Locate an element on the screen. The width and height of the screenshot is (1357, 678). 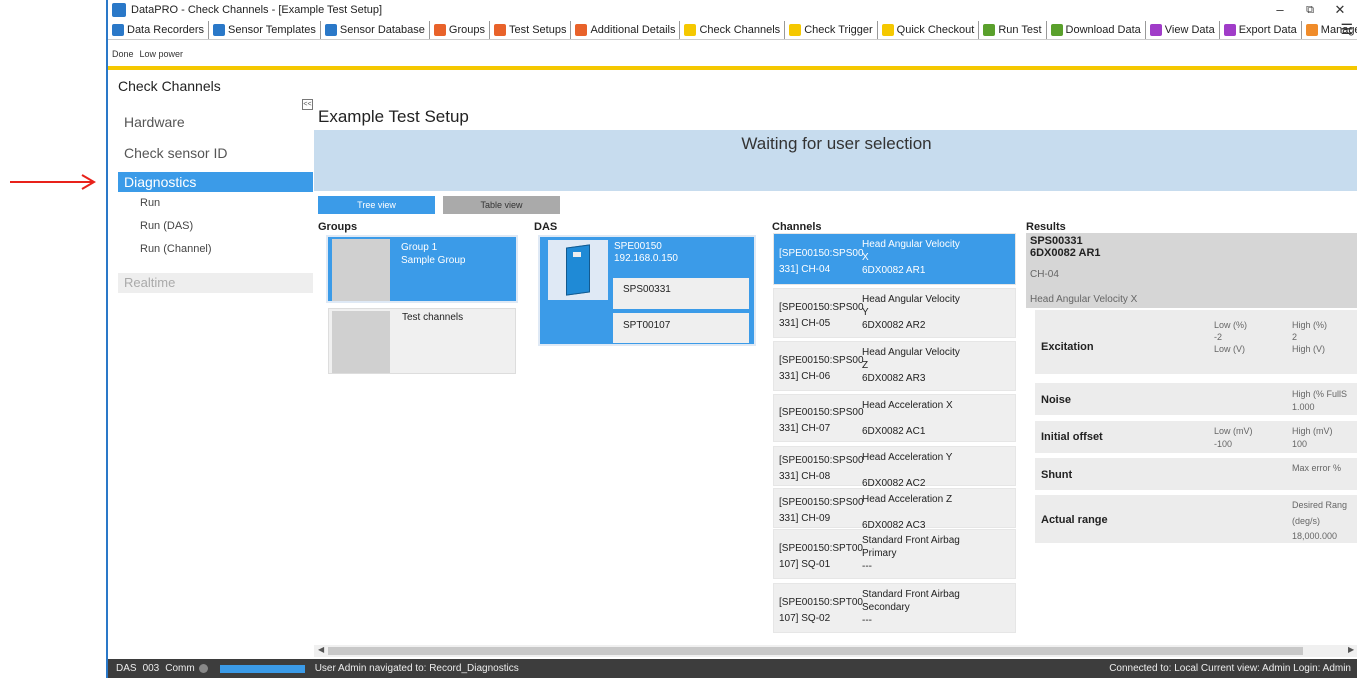
channel-id: [SPE00150:SPT00 107] SQ-02 is located at coordinates (821, 611).